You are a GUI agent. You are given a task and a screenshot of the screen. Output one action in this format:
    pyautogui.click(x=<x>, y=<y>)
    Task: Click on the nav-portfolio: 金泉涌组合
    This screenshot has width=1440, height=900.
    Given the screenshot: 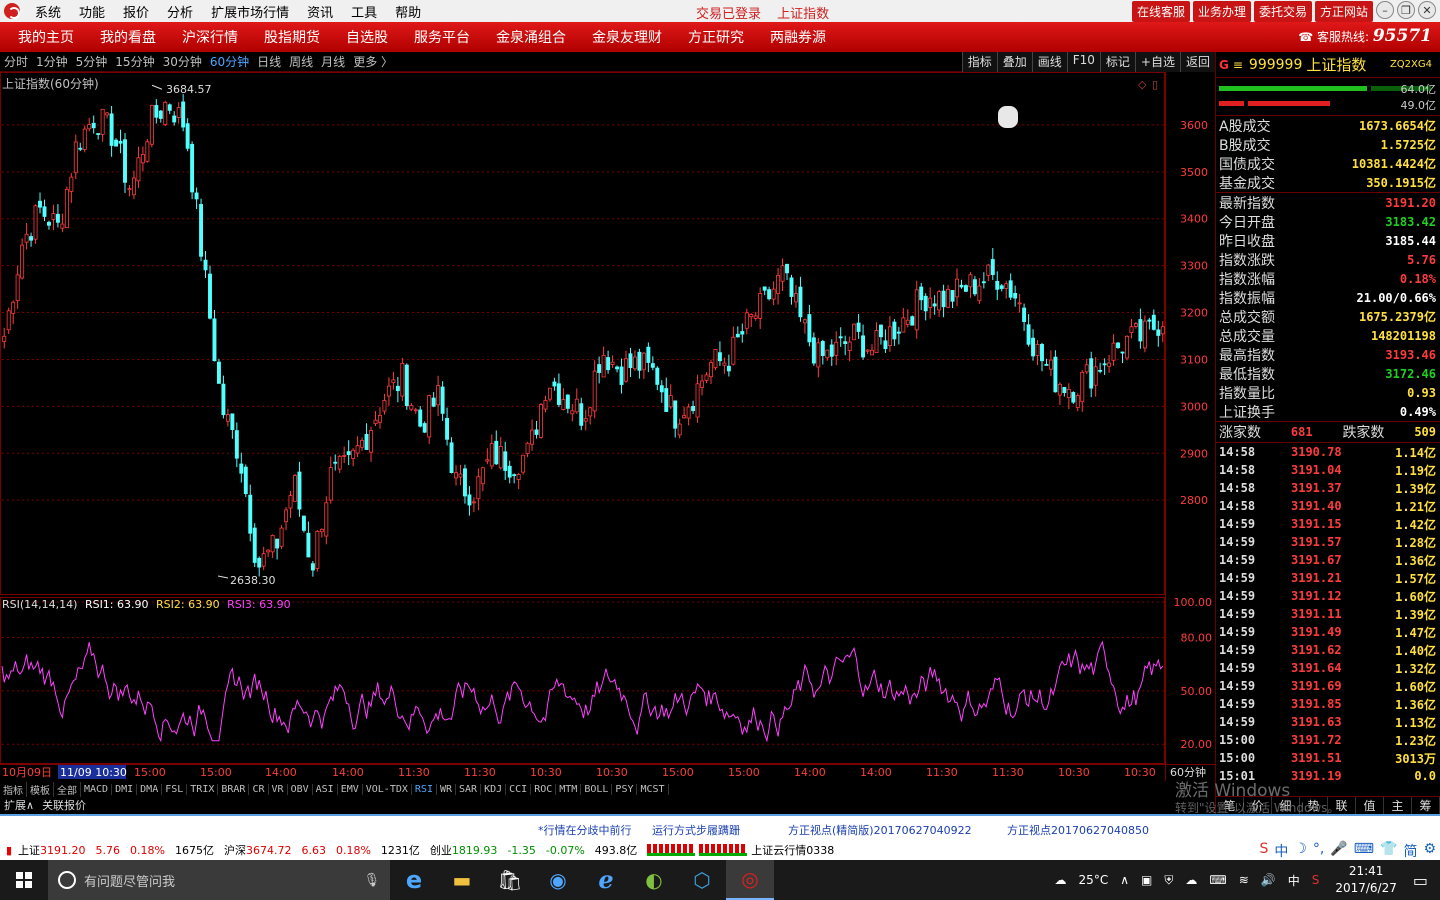 What is the action you would take?
    pyautogui.click(x=522, y=37)
    